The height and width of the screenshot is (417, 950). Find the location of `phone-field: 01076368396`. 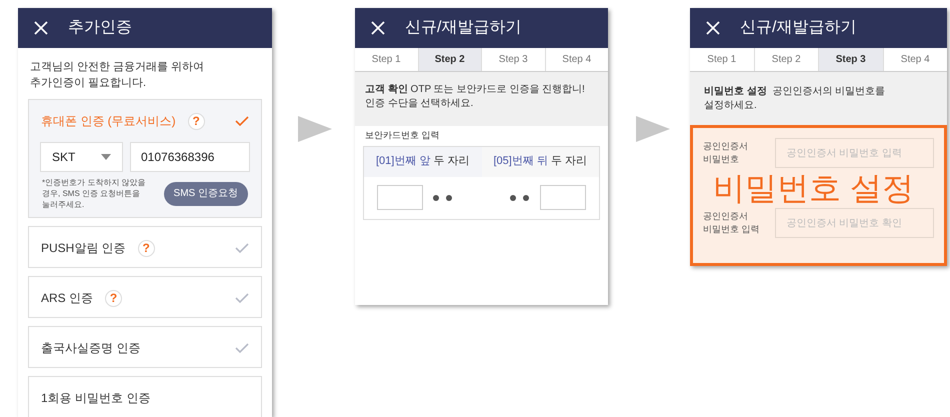

phone-field: 01076368396 is located at coordinates (190, 157).